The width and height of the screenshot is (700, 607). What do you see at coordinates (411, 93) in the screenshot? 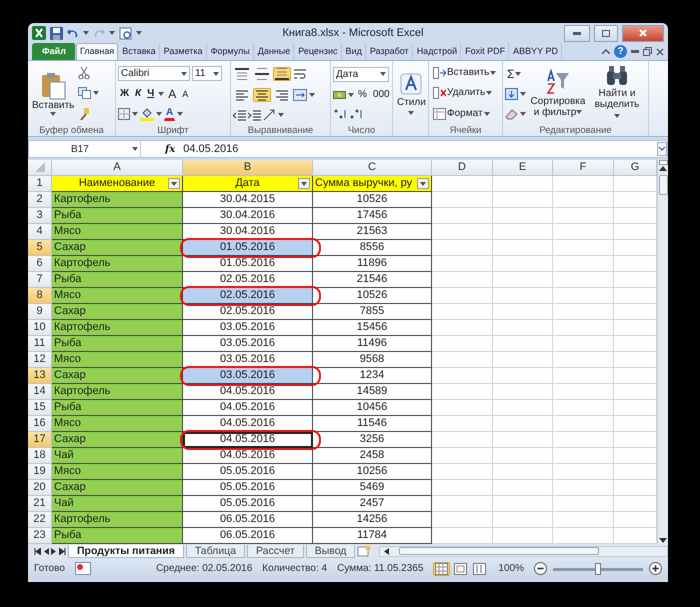
I see `styles-button: Стили` at bounding box center [411, 93].